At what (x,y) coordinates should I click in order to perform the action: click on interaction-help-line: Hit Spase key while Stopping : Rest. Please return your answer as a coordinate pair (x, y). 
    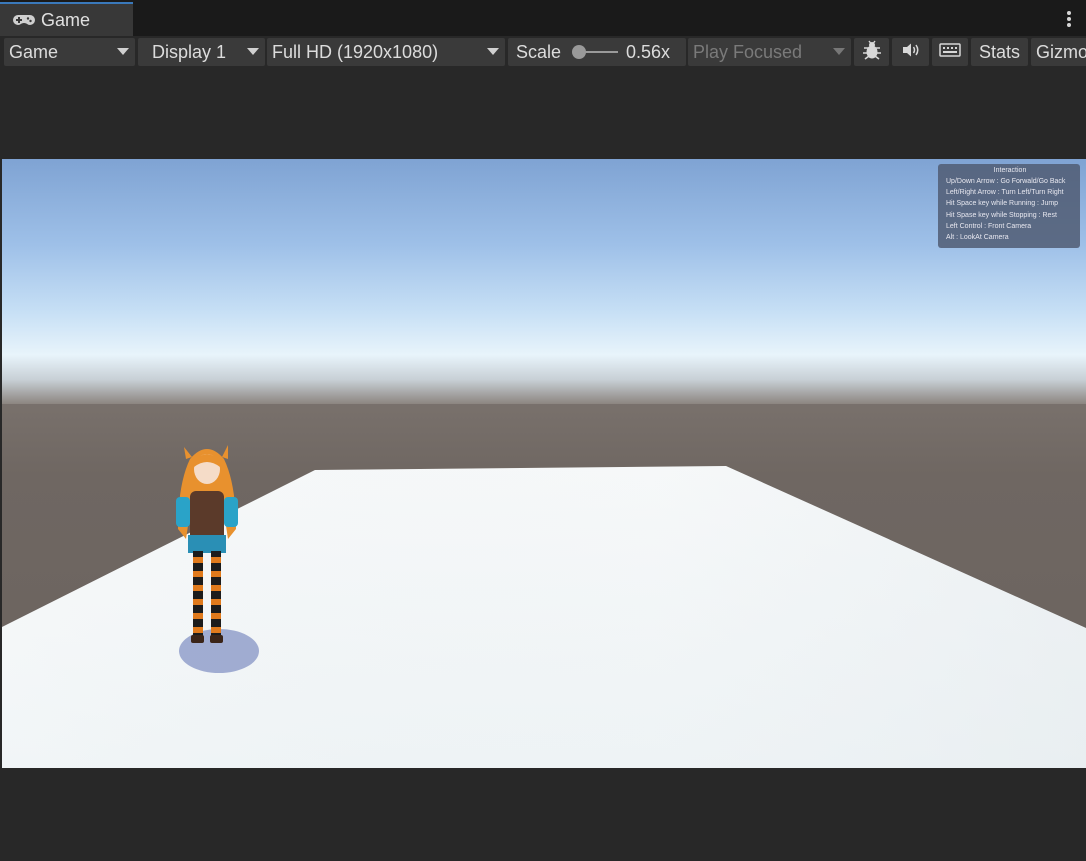
    Looking at the image, I should click on (1001, 215).